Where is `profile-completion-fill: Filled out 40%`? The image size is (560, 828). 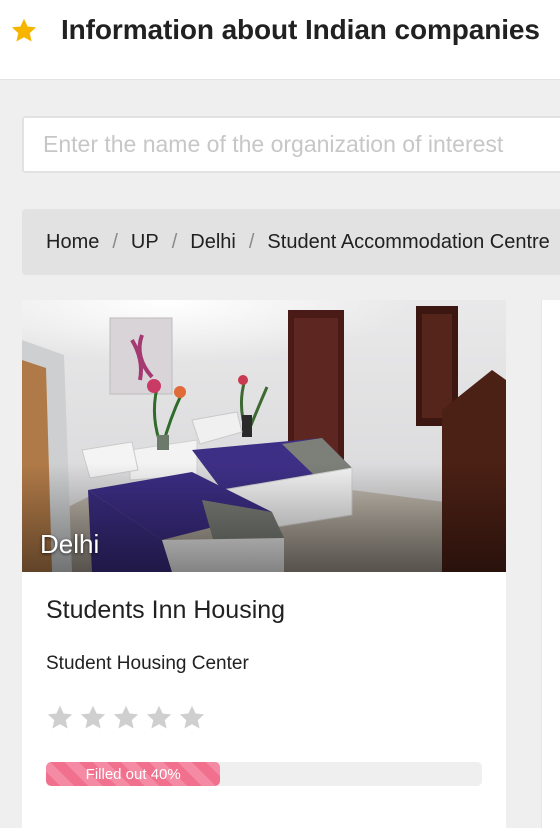
profile-completion-fill: Filled out 40% is located at coordinates (133, 774).